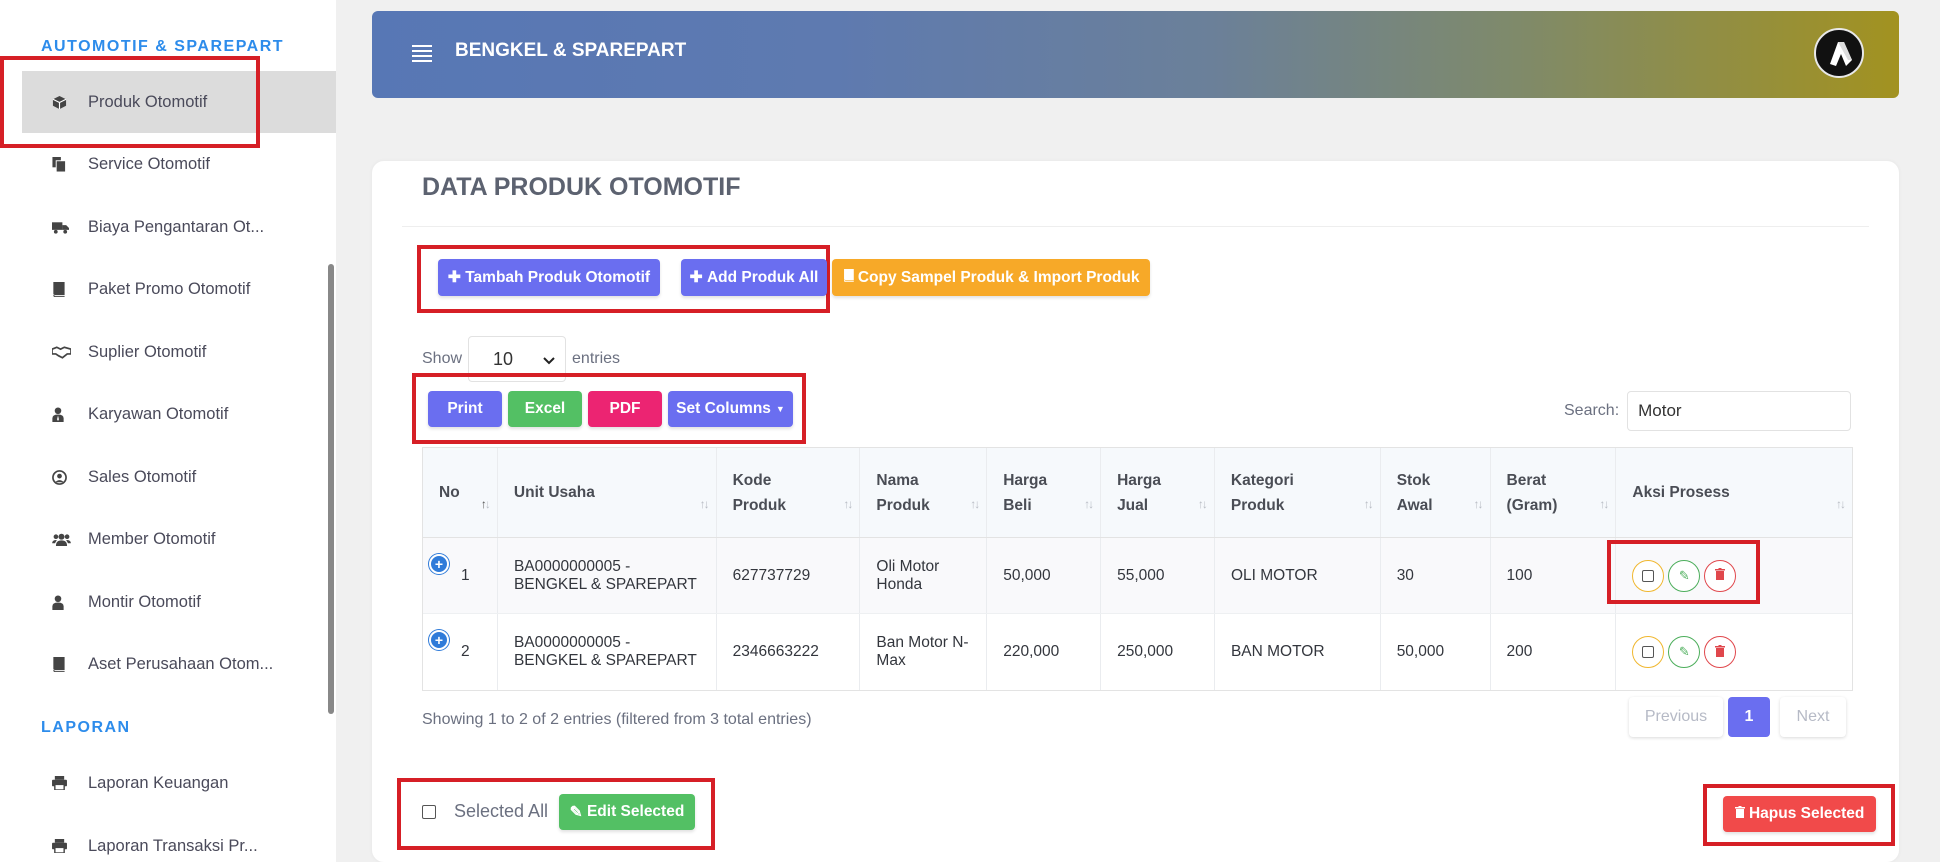 Image resolution: width=1940 pixels, height=862 pixels. I want to click on sidebar-scrollbar, so click(331, 489).